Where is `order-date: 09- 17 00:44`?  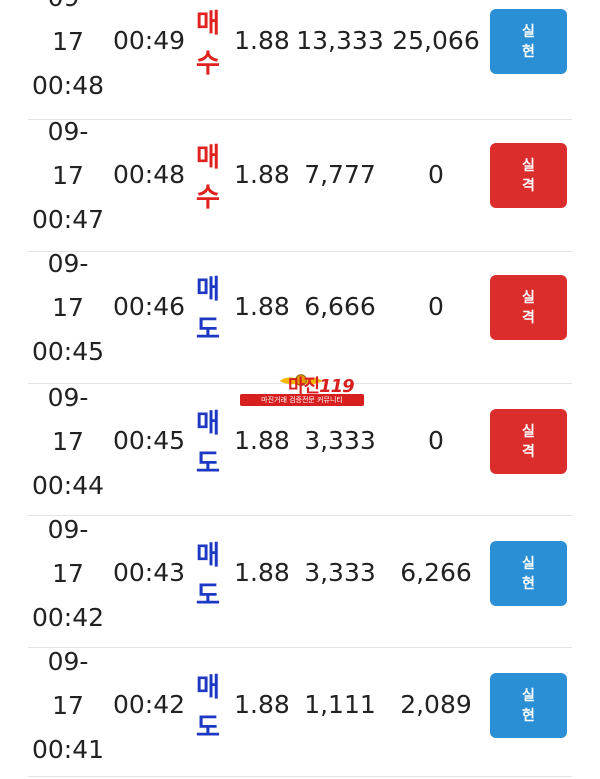 order-date: 09- 17 00:44 is located at coordinates (68, 441).